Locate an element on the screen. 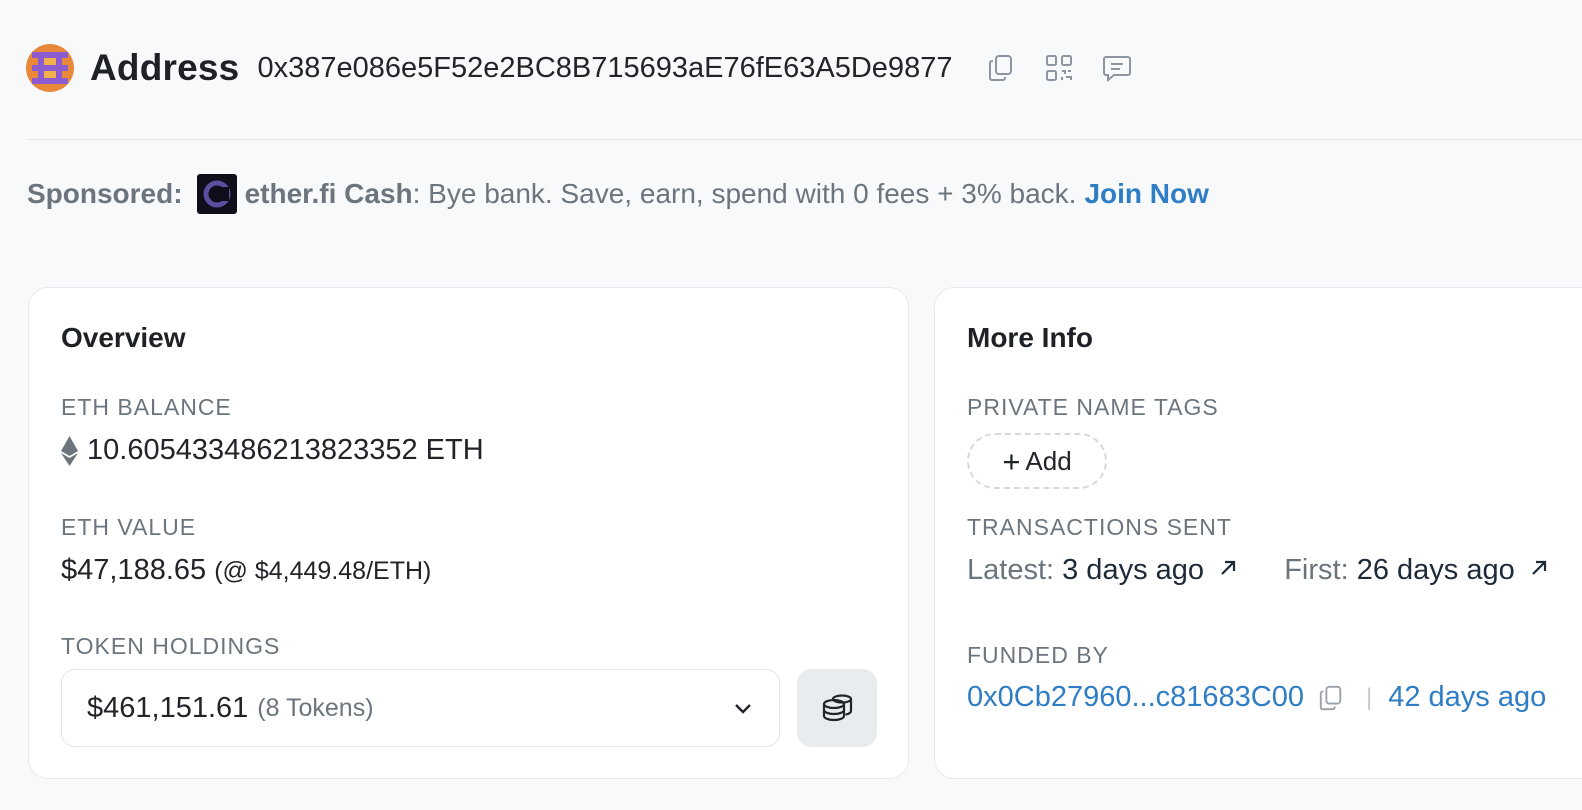  eth-value-label: ETH VALUE is located at coordinates (129, 527).